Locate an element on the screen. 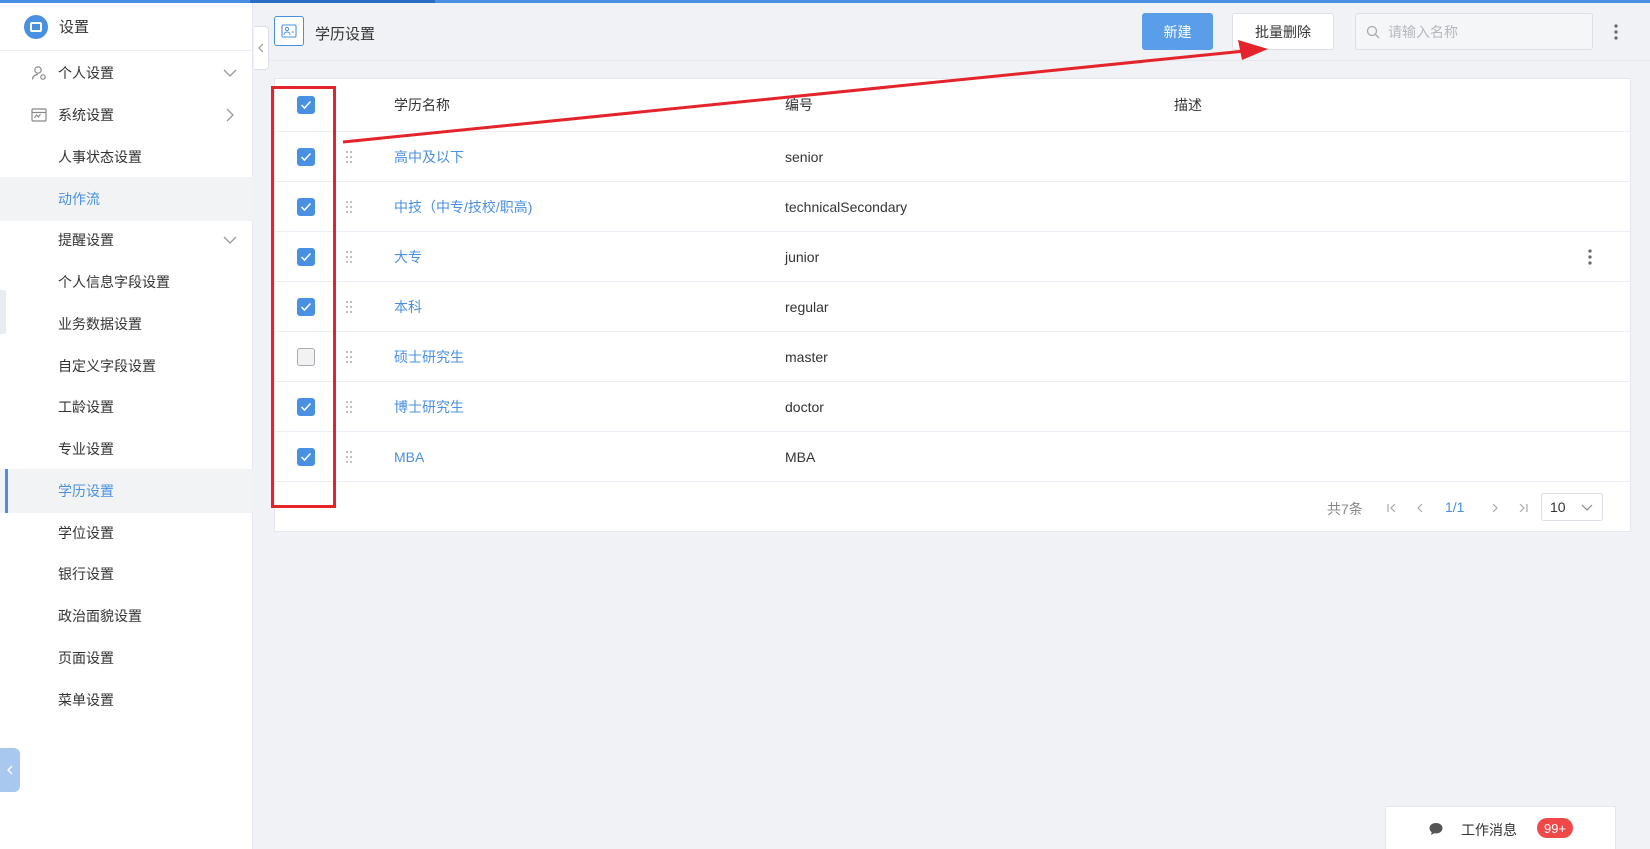 The image size is (1650, 849). table-row: 硕士研究生 master is located at coordinates (952, 357).